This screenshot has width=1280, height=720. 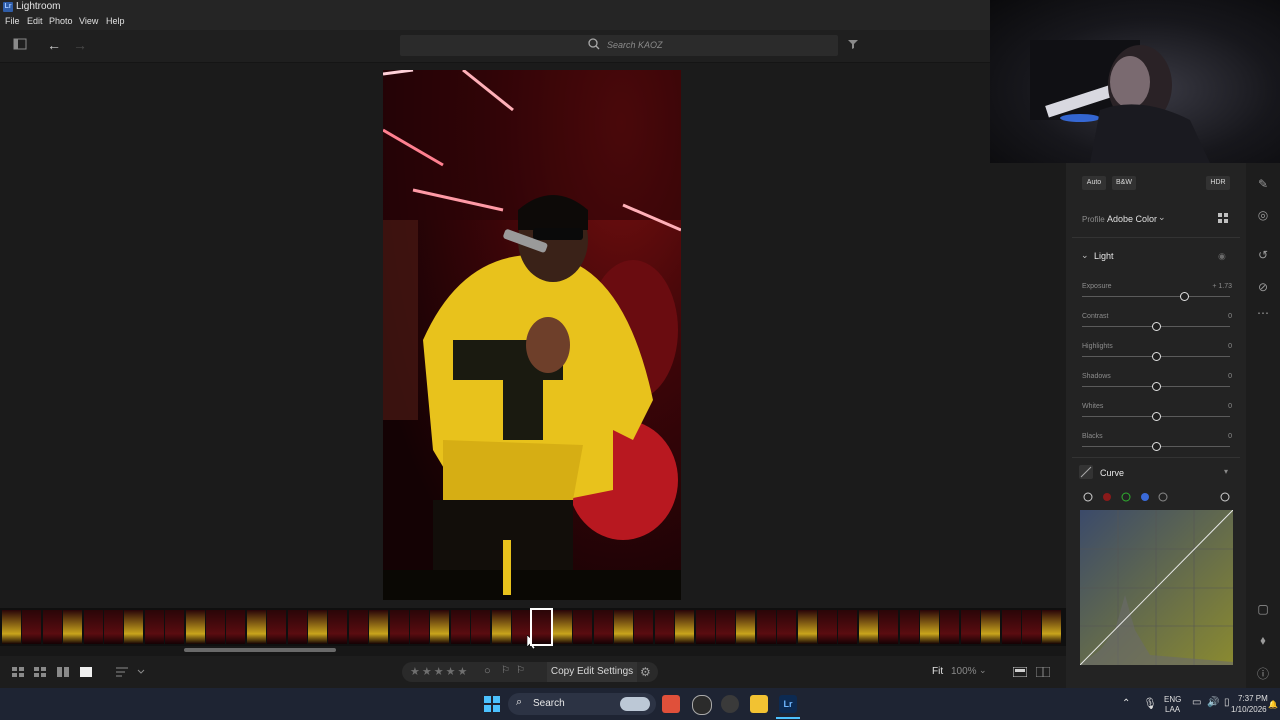 What do you see at coordinates (1222, 286) in the screenshot?
I see `slider-value-exposure: + 1.73` at bounding box center [1222, 286].